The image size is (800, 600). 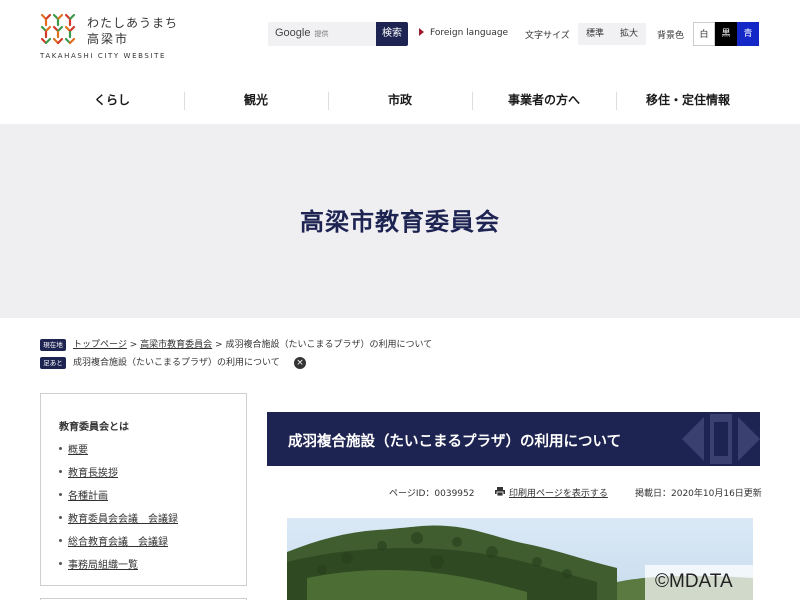 What do you see at coordinates (704, 34) in the screenshot?
I see `bg-white-button: 白` at bounding box center [704, 34].